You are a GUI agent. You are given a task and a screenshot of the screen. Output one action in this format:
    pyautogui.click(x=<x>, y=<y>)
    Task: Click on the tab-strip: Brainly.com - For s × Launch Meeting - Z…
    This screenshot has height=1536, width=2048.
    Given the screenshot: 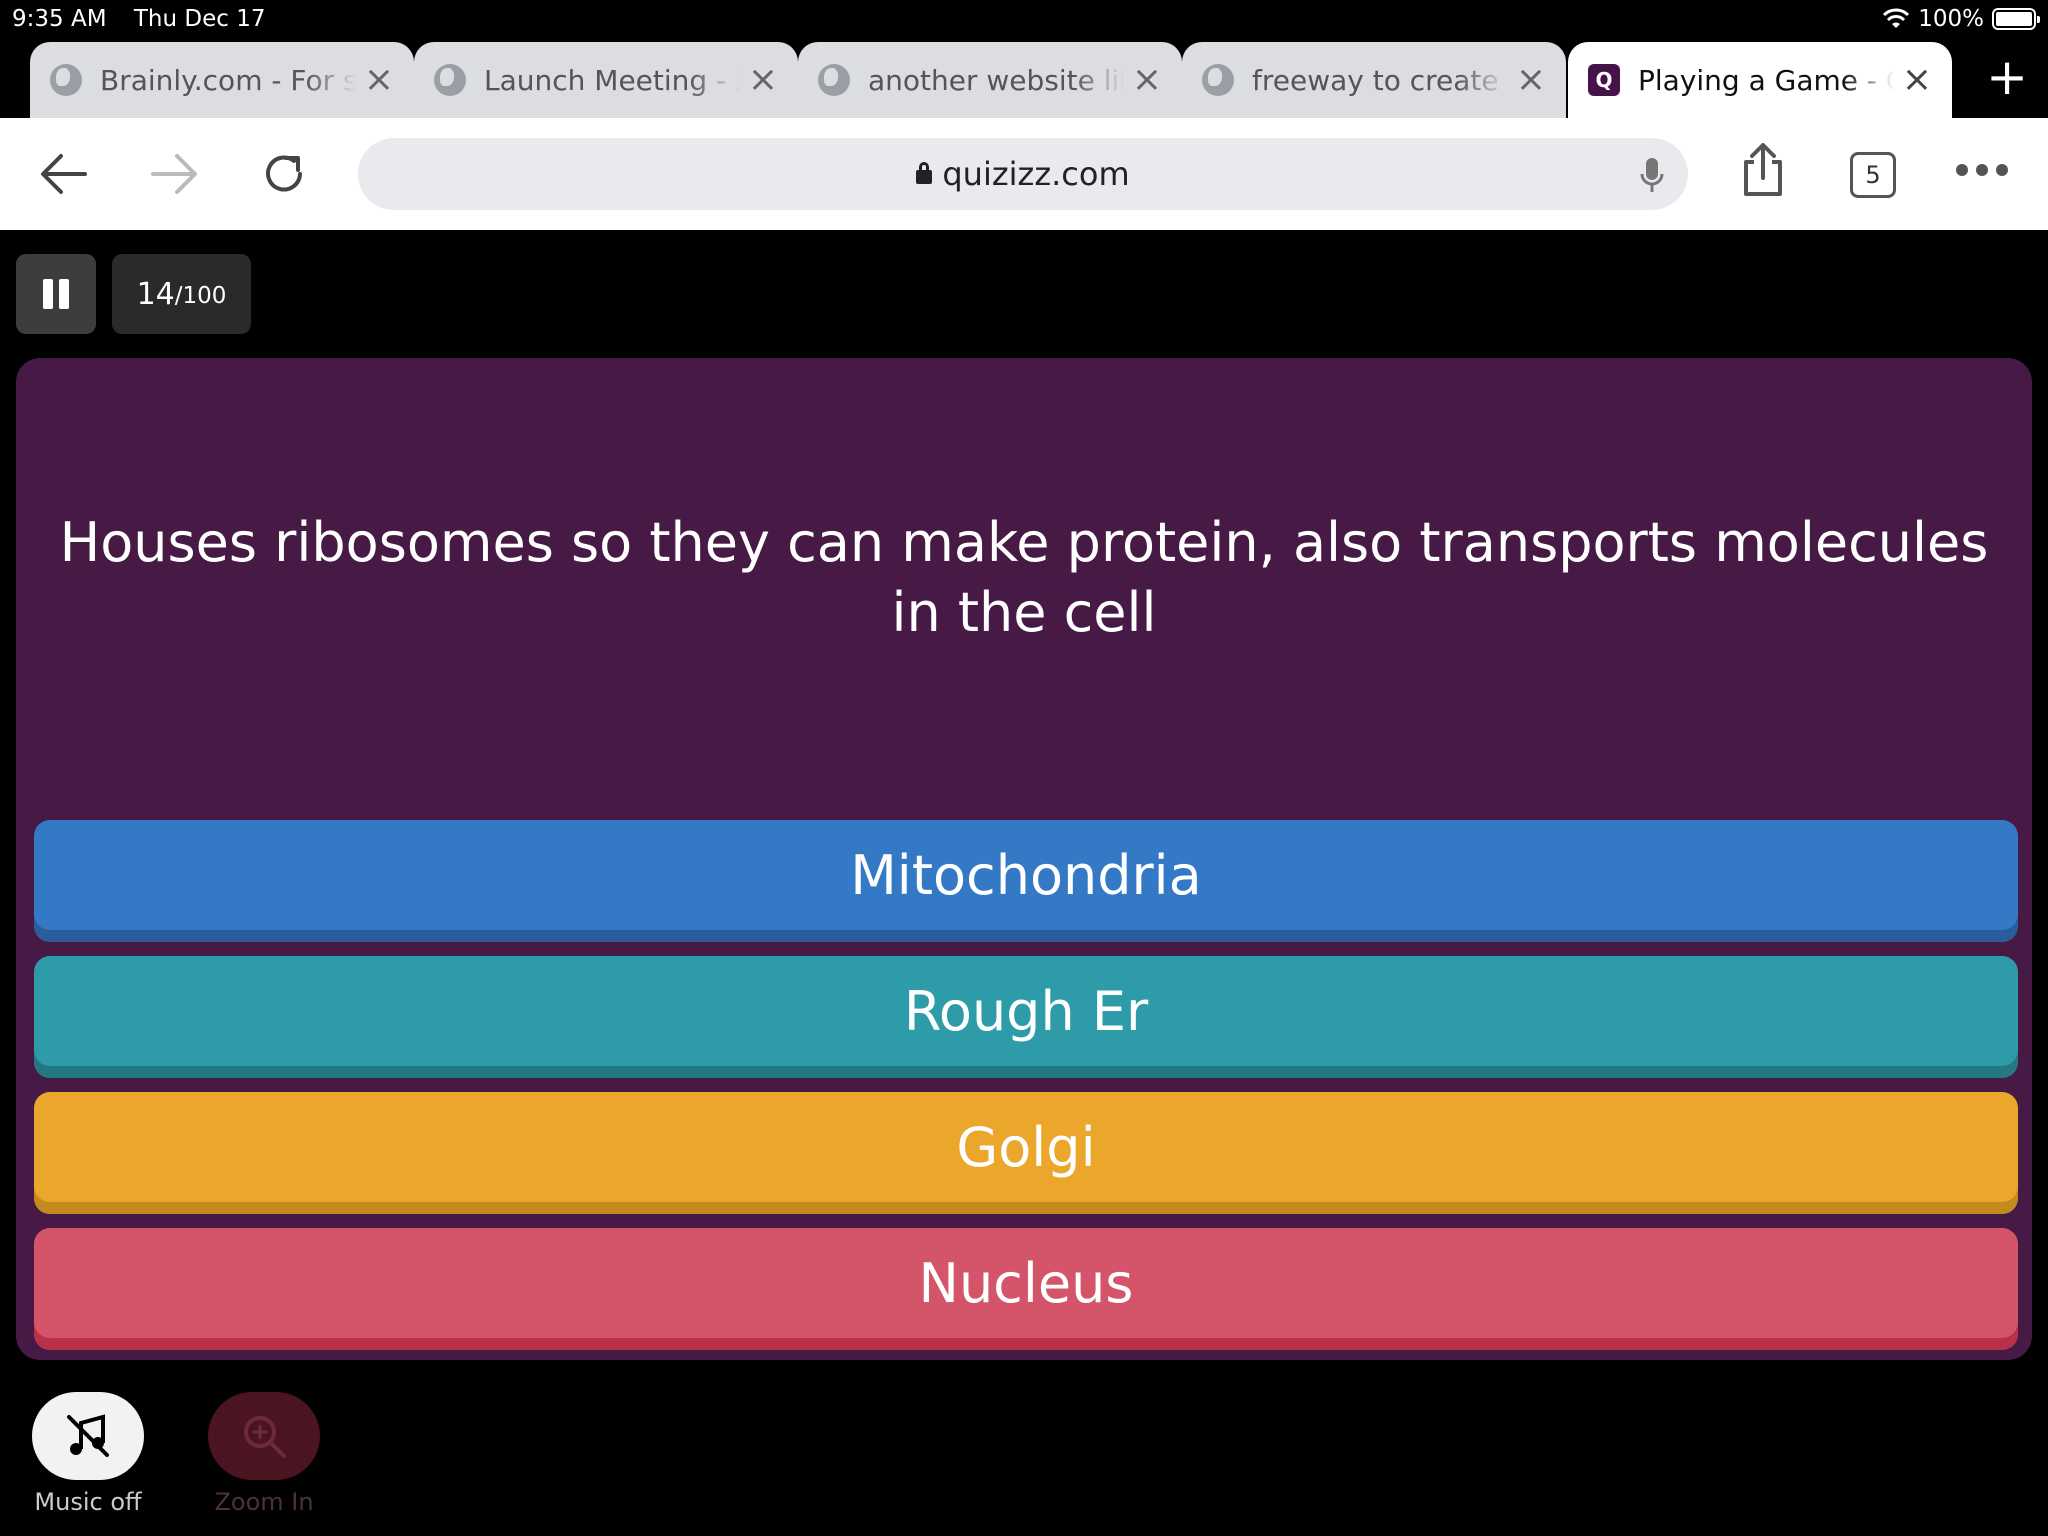 What is the action you would take?
    pyautogui.click(x=1024, y=79)
    